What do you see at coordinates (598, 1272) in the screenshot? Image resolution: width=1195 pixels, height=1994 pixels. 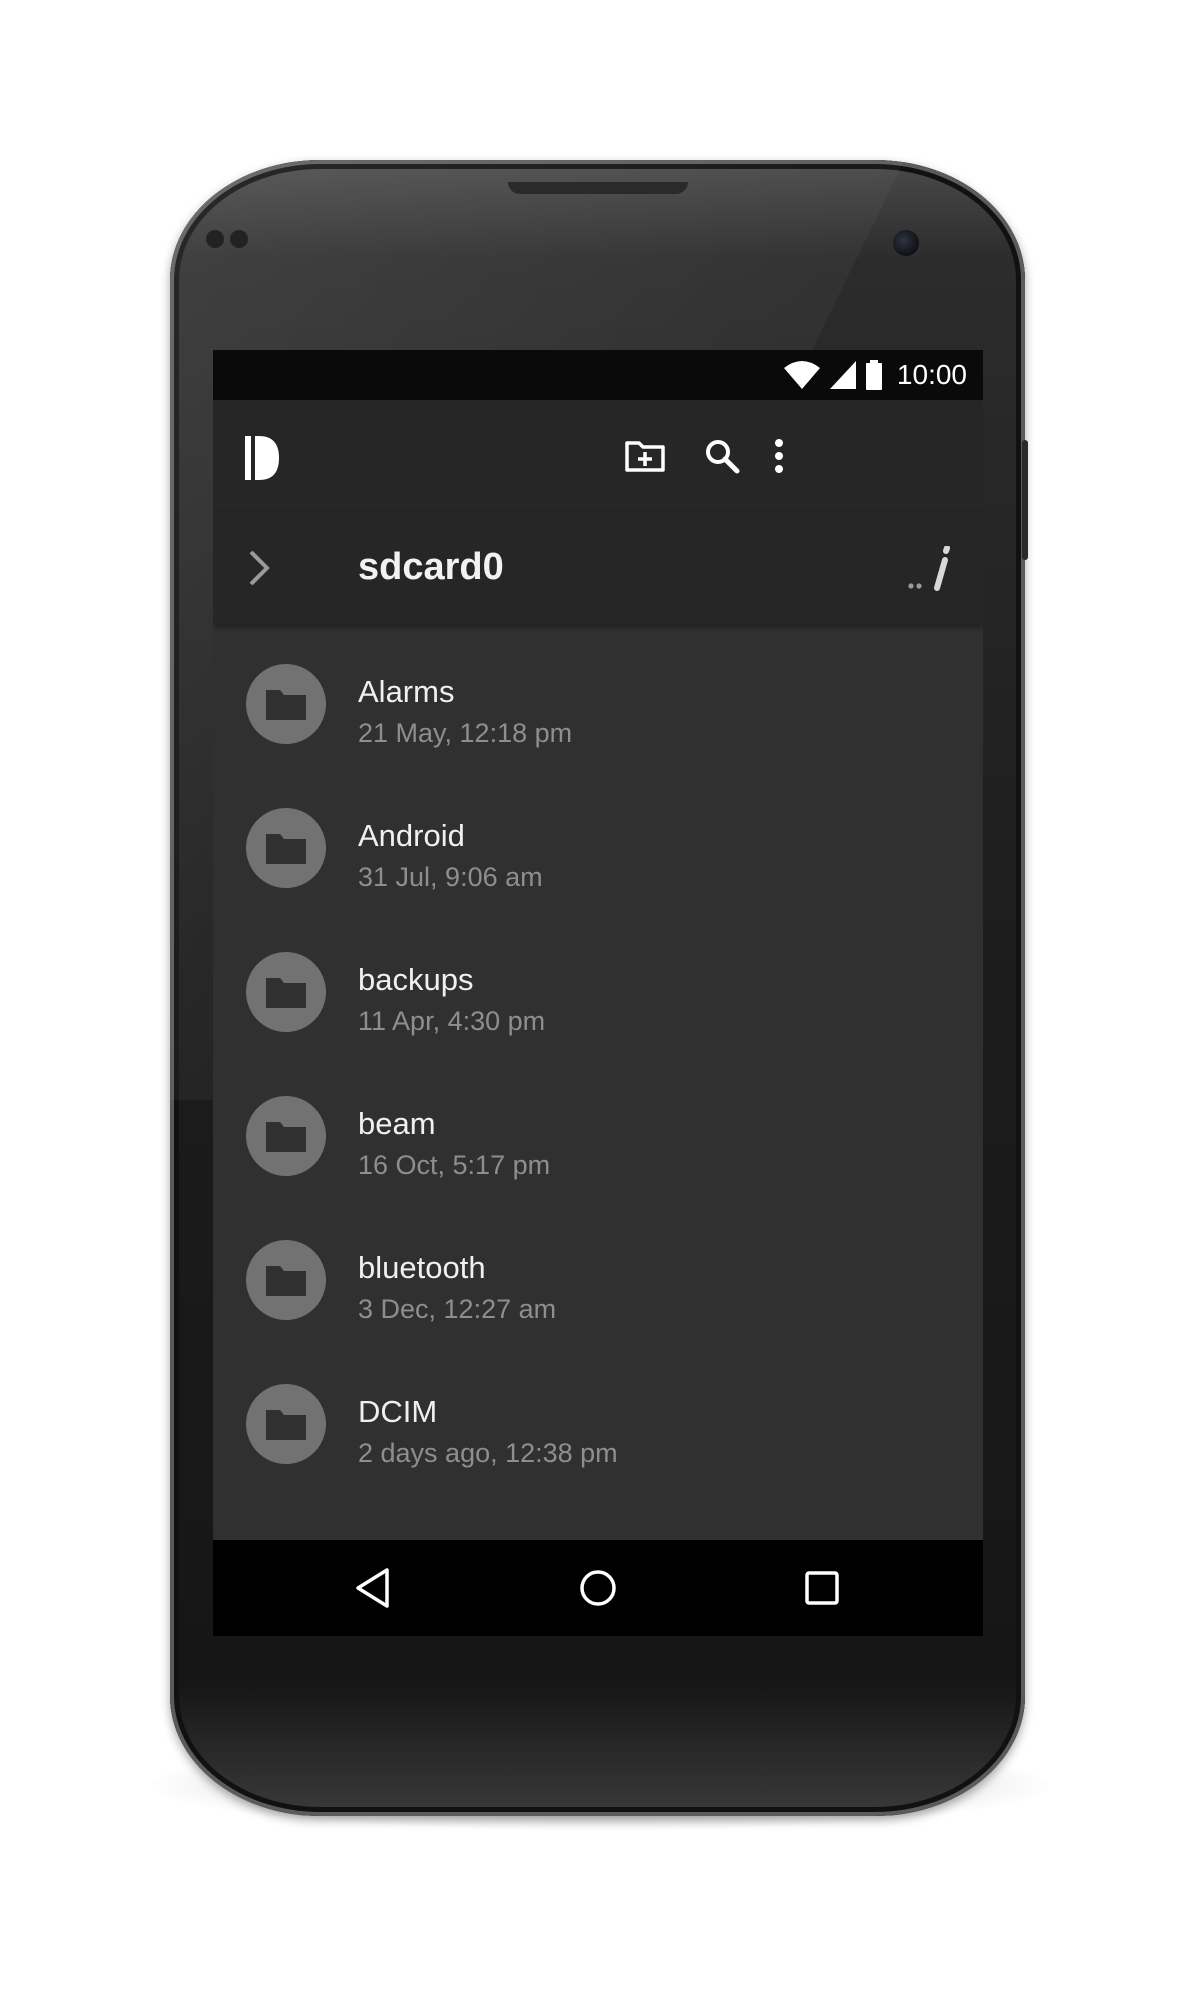 I see `list-item: bluetooth 3 Dec, 12:27 am` at bounding box center [598, 1272].